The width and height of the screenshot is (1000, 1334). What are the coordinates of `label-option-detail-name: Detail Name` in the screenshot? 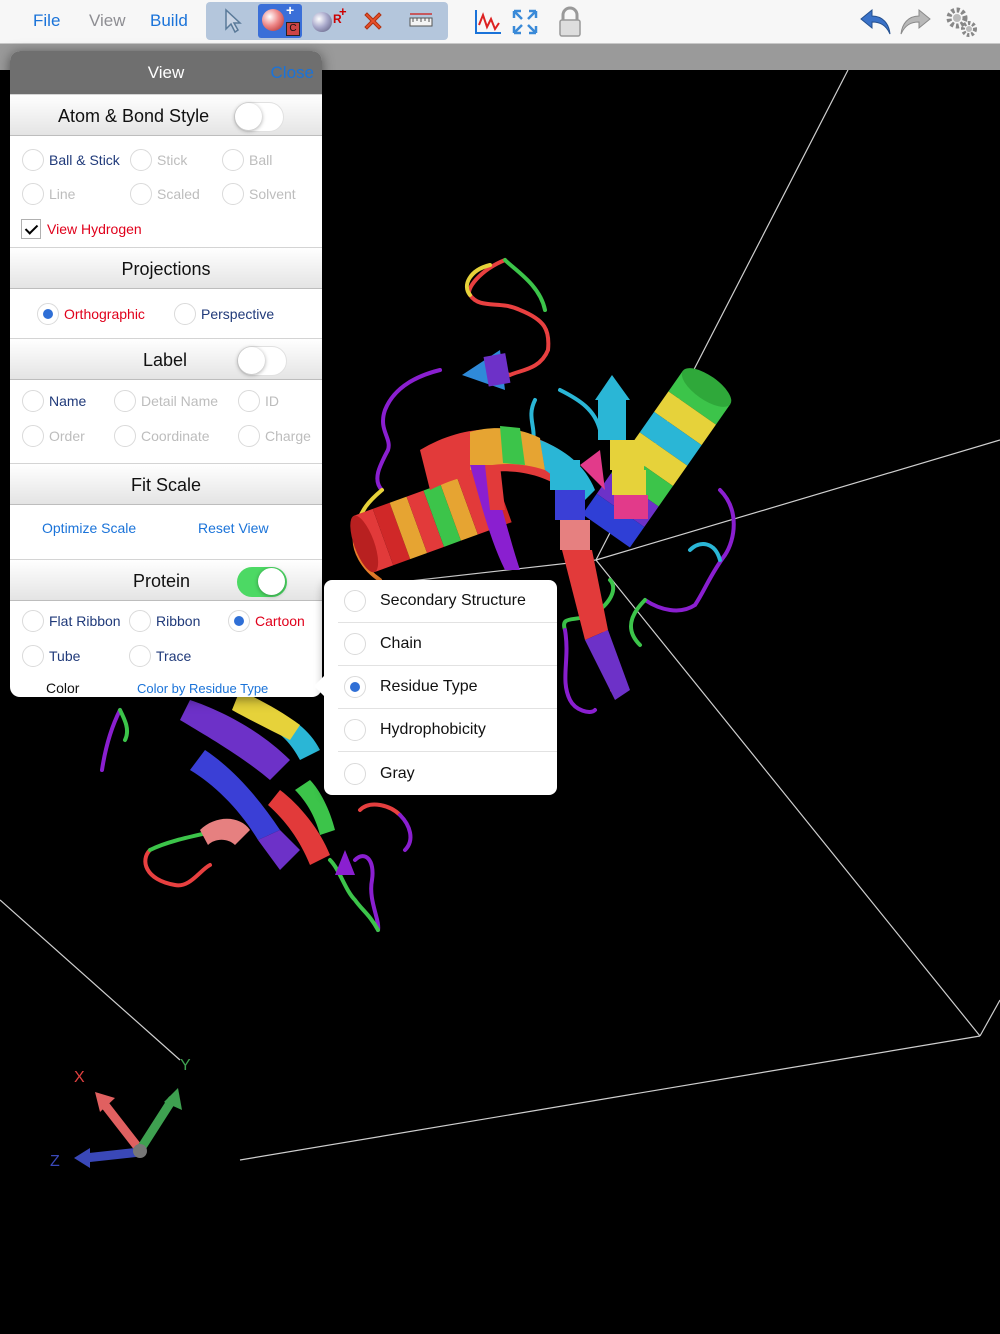 It's located at (166, 401).